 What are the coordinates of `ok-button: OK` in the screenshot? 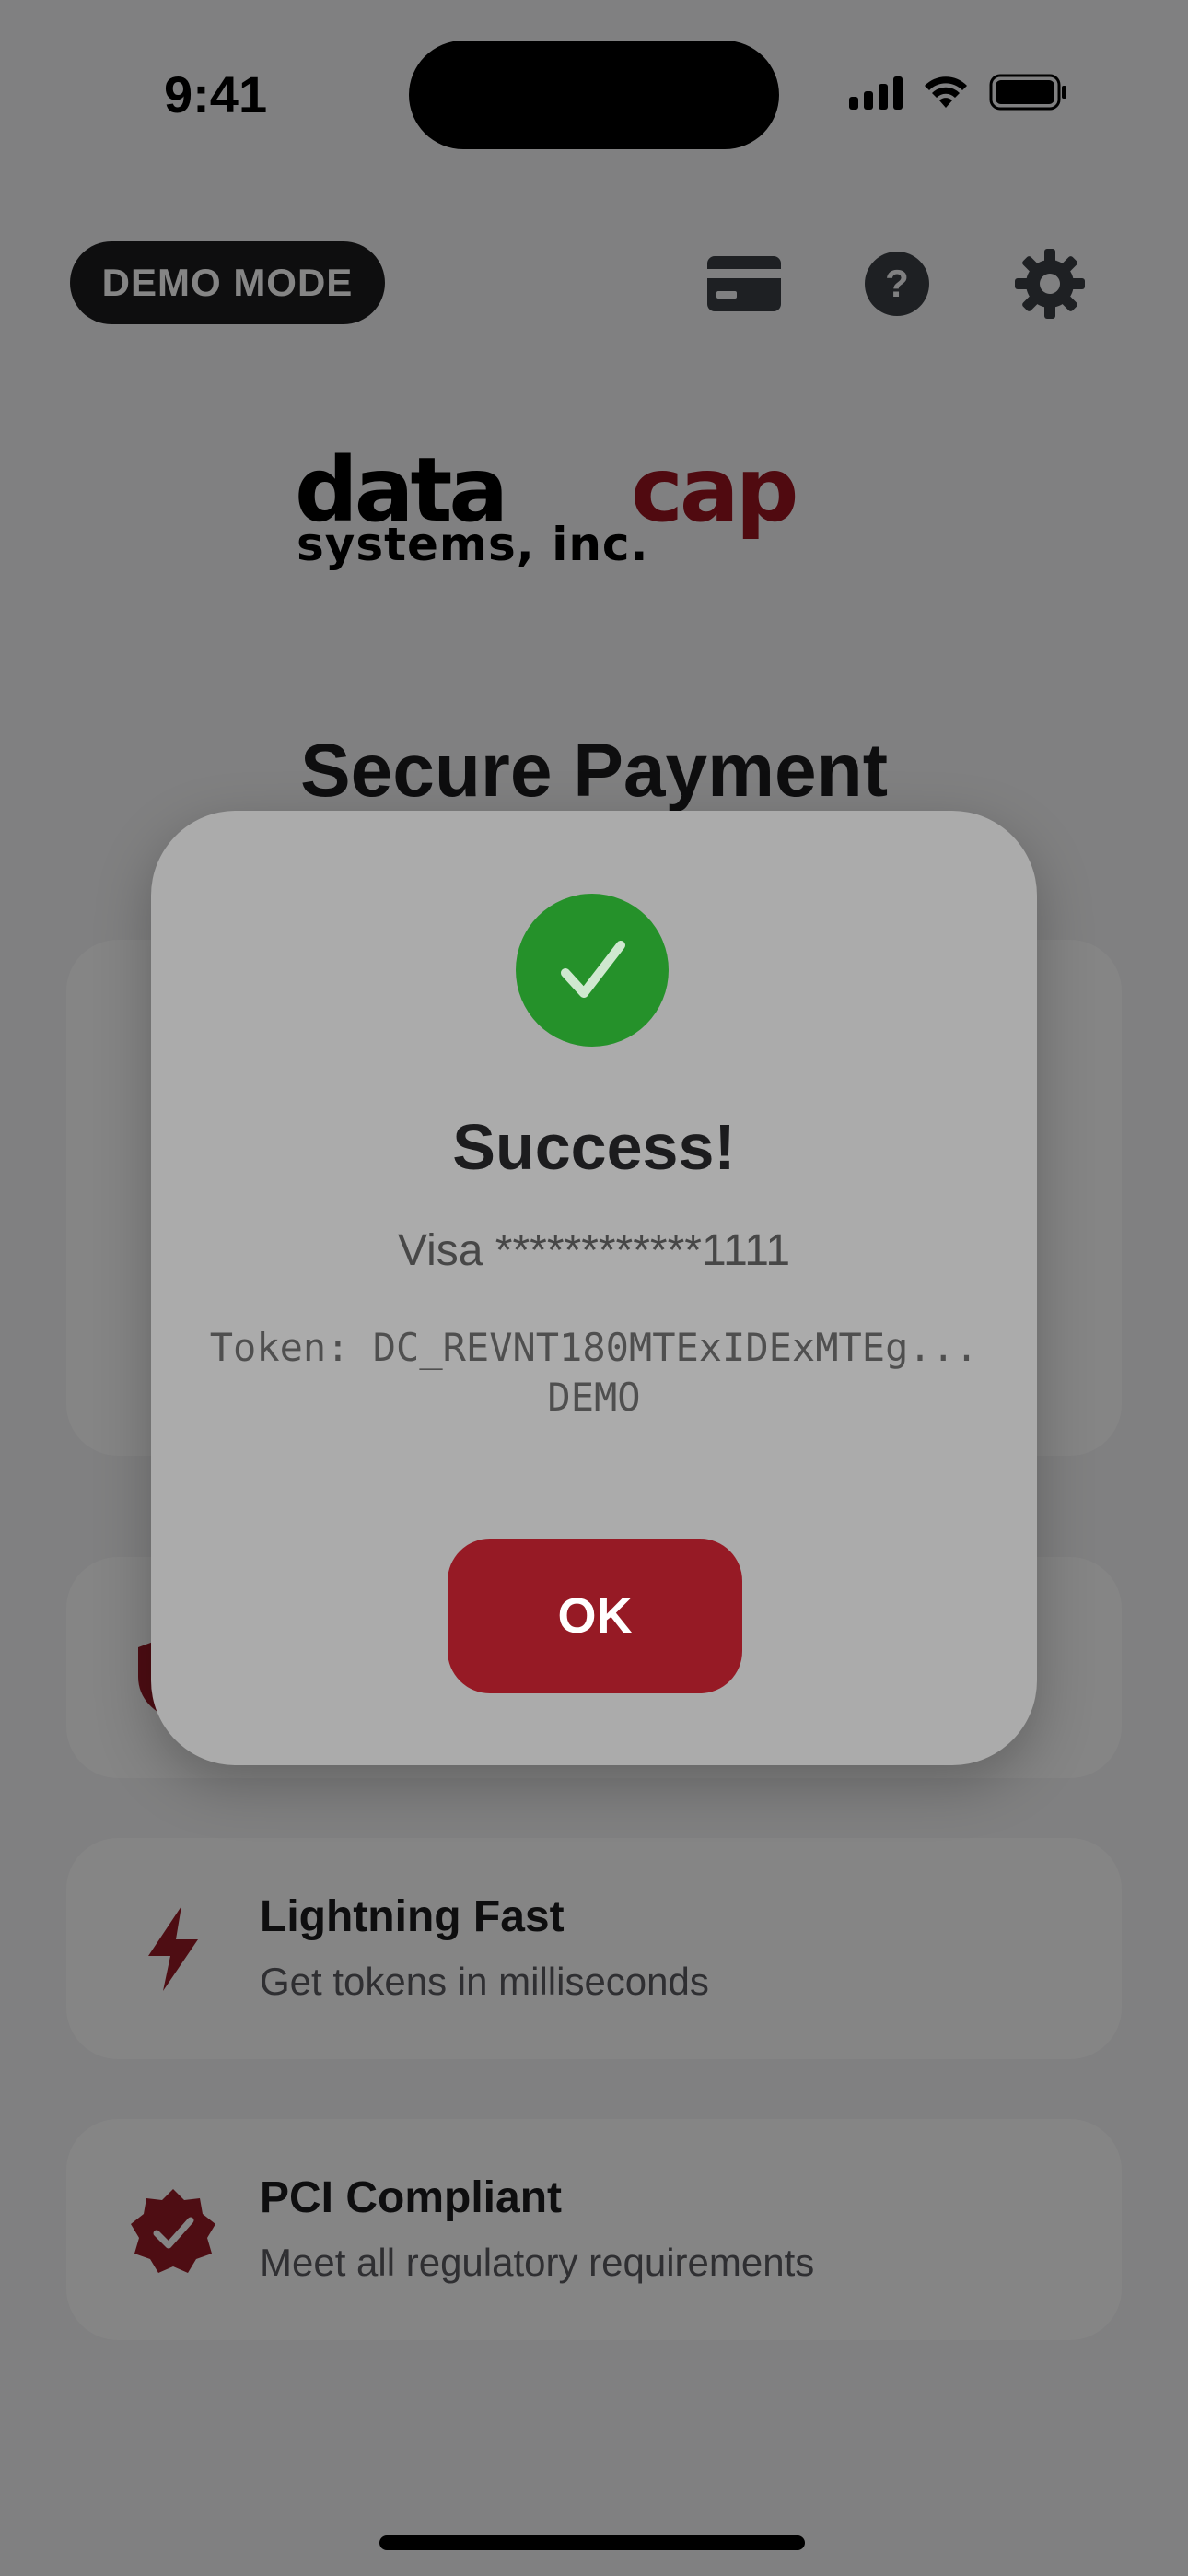 It's located at (595, 1616).